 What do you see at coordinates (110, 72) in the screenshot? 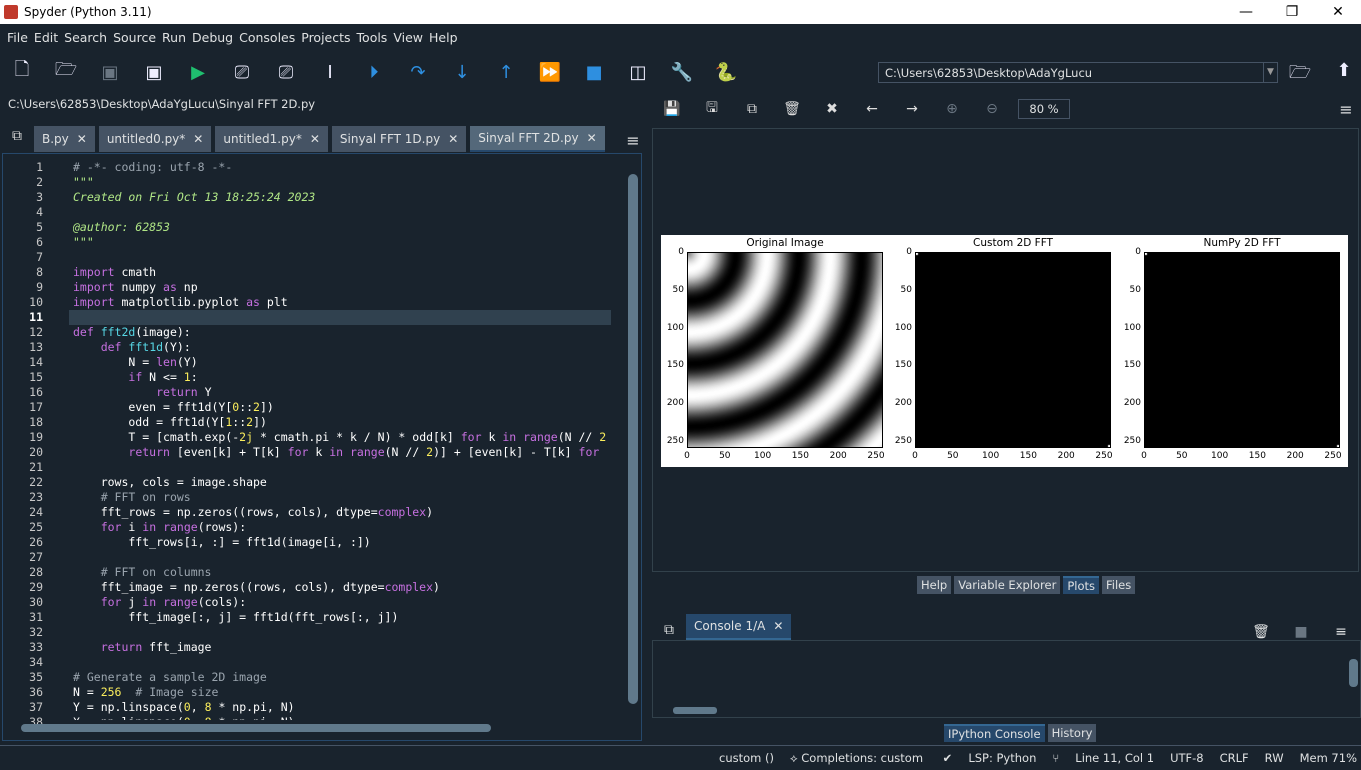
I see `save-file-icon: ▣` at bounding box center [110, 72].